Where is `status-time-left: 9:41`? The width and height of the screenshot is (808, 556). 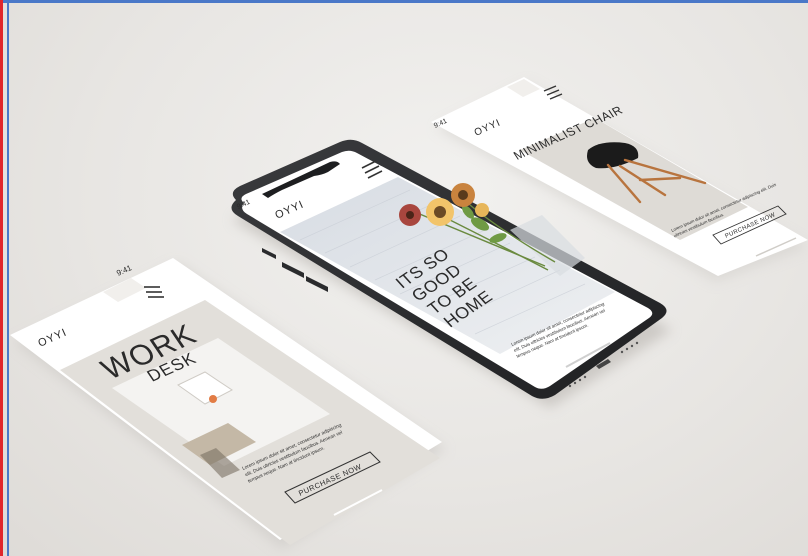
status-time-left: 9:41 is located at coordinates (124, 270).